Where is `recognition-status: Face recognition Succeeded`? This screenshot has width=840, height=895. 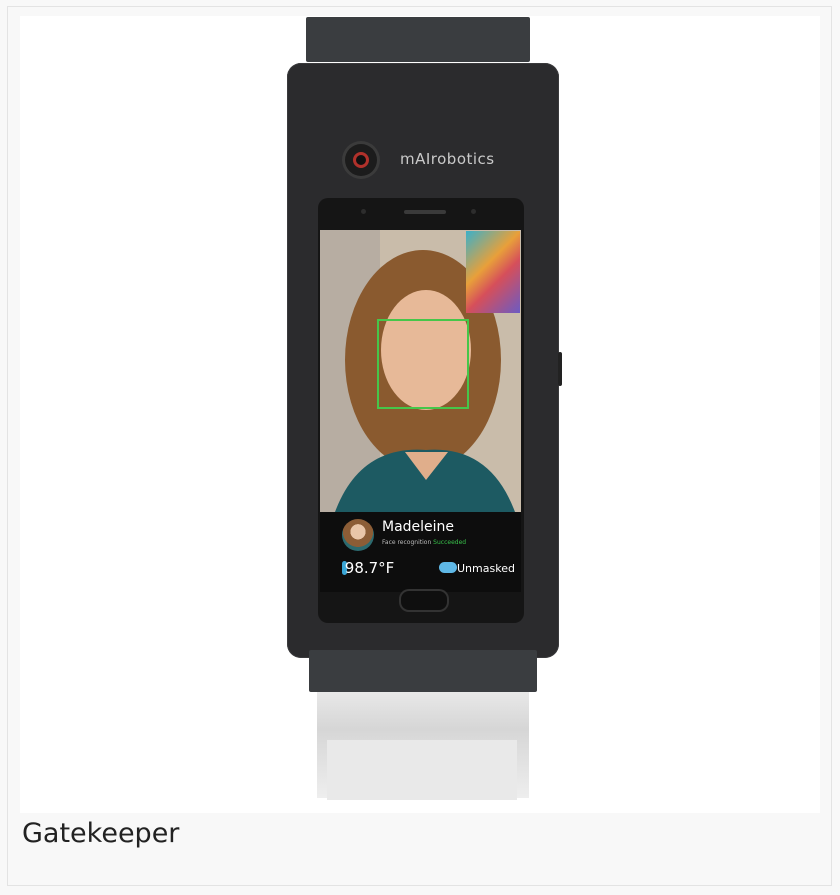
recognition-status: Face recognition Succeeded is located at coordinates (424, 542).